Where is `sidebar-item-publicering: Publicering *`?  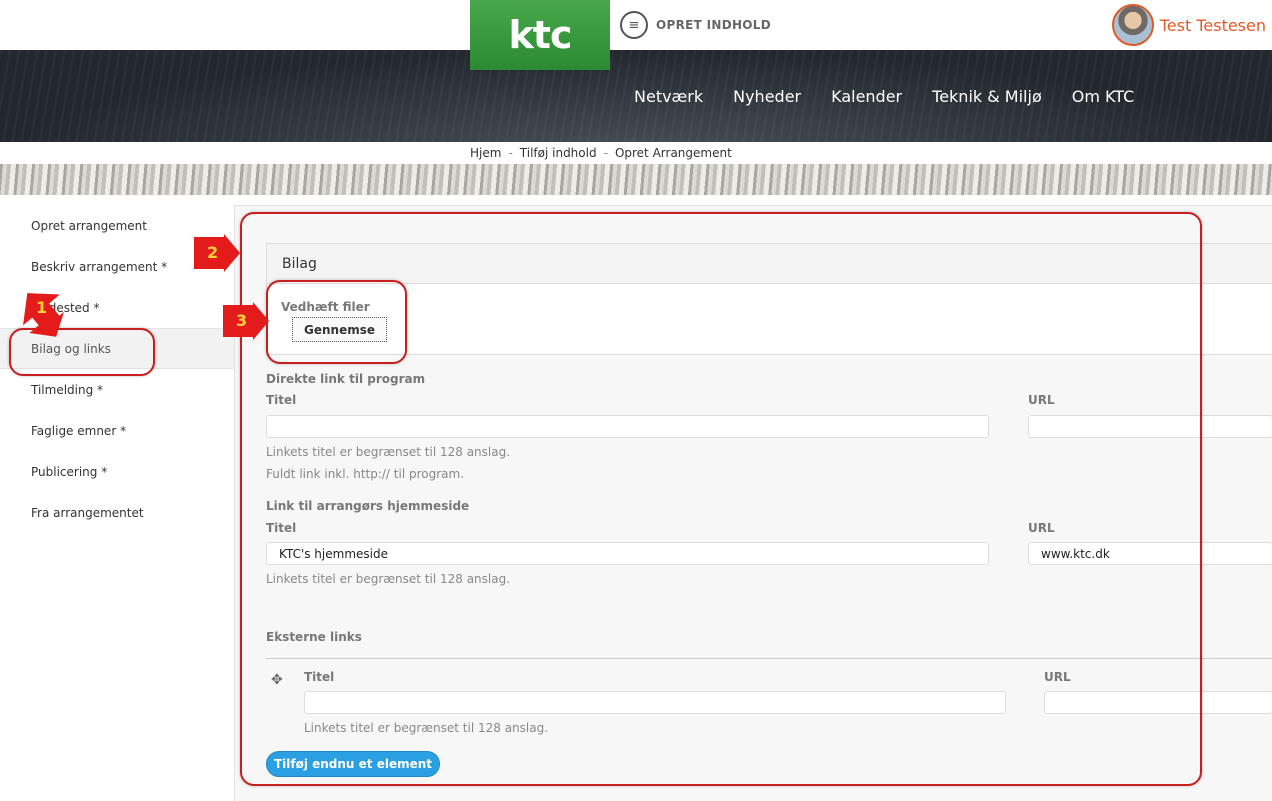
sidebar-item-publicering: Publicering * is located at coordinates (117, 471).